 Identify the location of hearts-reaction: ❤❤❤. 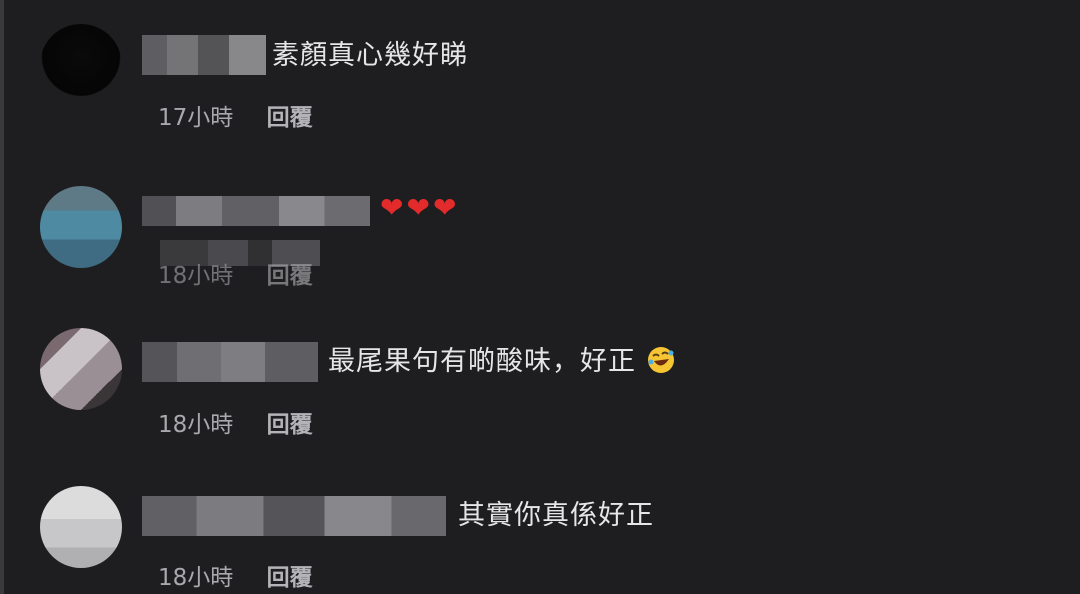
(419, 208).